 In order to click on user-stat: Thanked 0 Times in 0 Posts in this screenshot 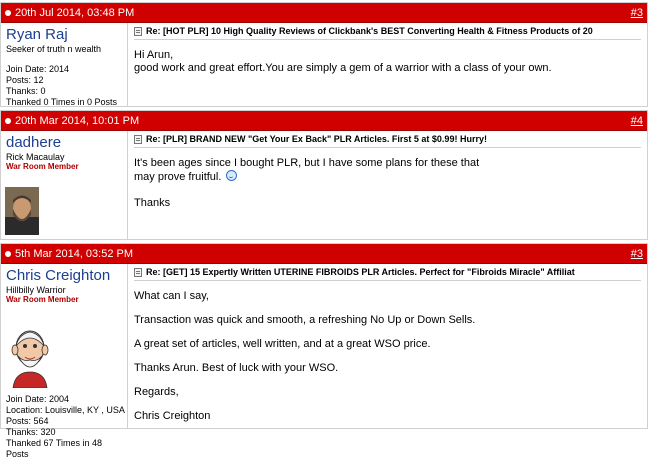, I will do `click(62, 102)`.